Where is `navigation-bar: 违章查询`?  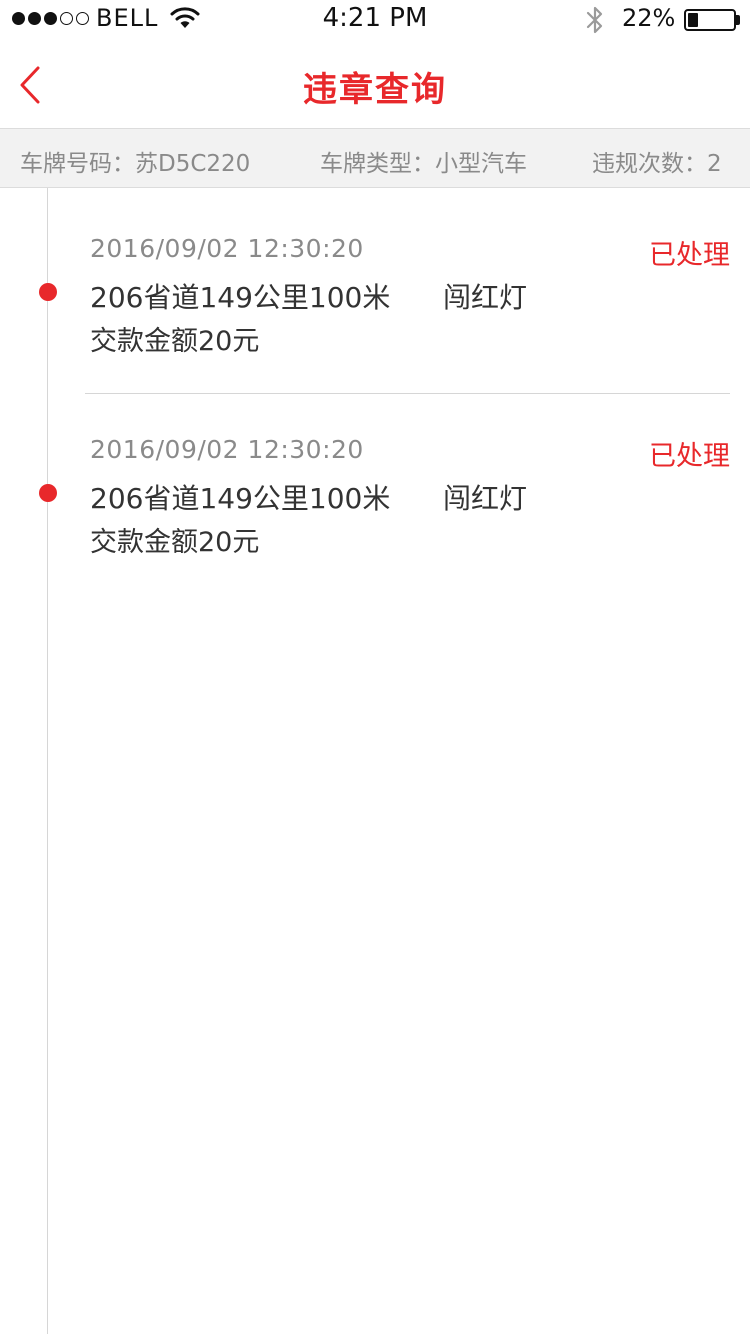
navigation-bar: 违章查询 is located at coordinates (375, 84).